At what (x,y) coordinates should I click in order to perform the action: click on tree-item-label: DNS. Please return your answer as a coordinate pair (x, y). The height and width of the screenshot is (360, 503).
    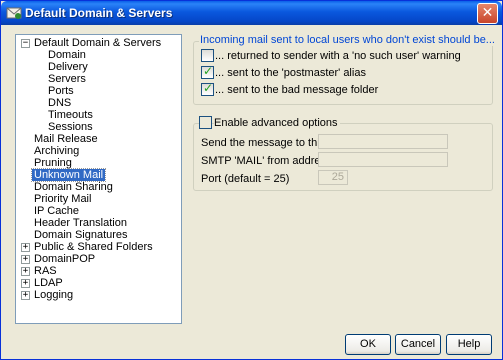
    Looking at the image, I should click on (60, 103).